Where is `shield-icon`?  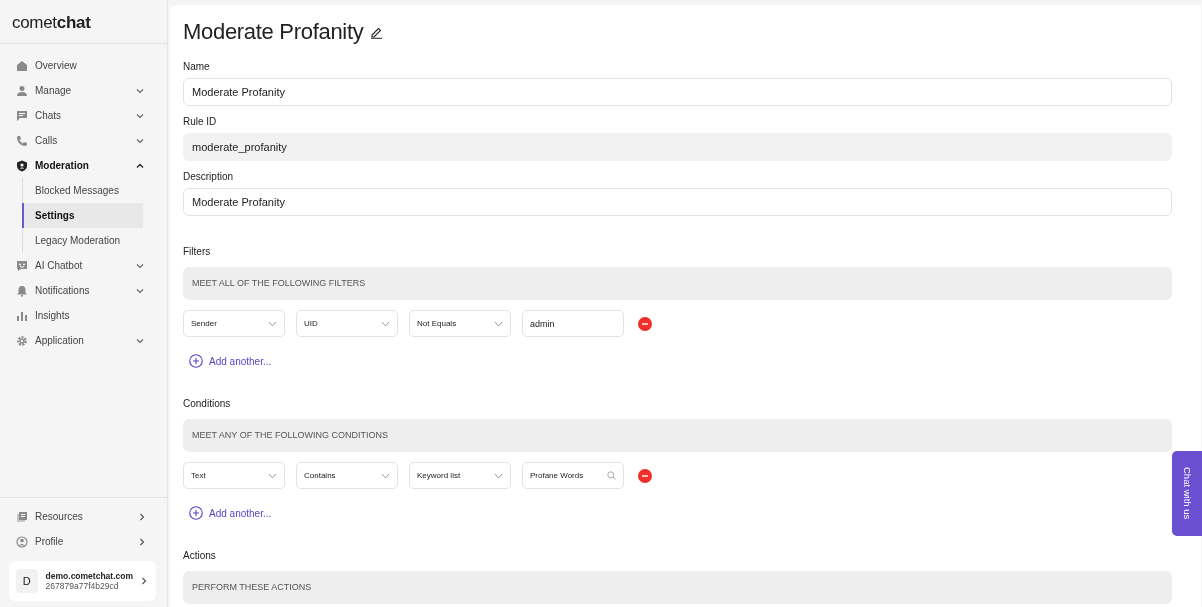 shield-icon is located at coordinates (22, 165).